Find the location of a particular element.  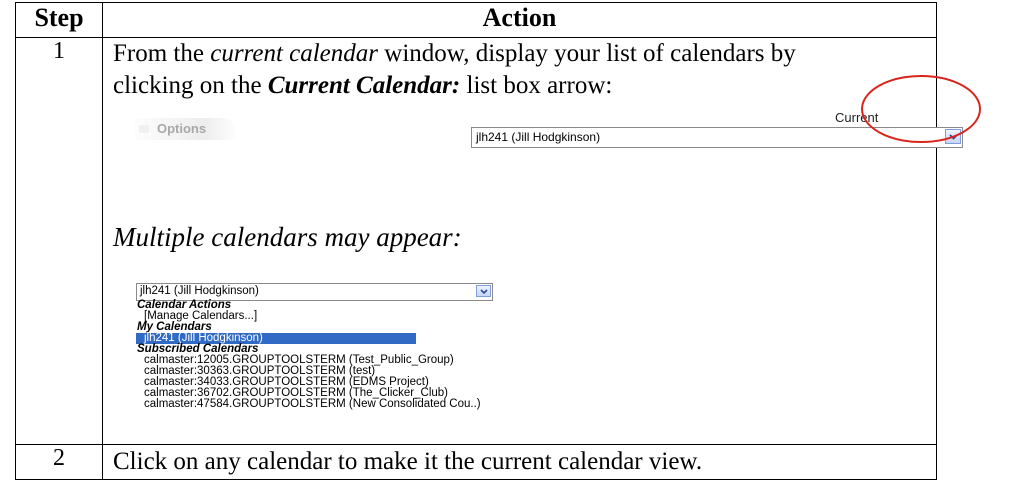

step-number-2: 2 is located at coordinates (59, 462).